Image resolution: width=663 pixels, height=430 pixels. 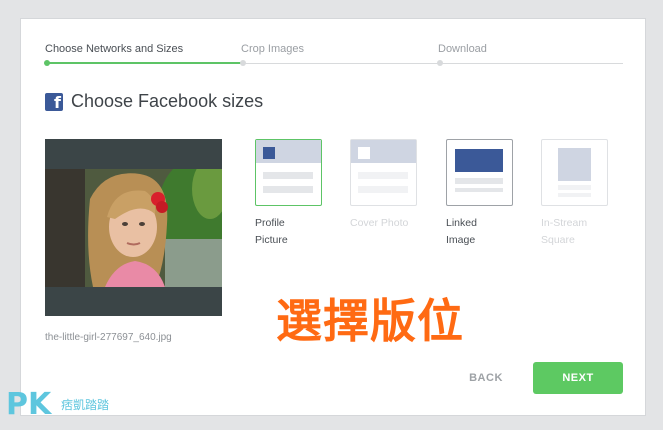 I want to click on option-linked-image: Linked Image, so click(x=479, y=194).